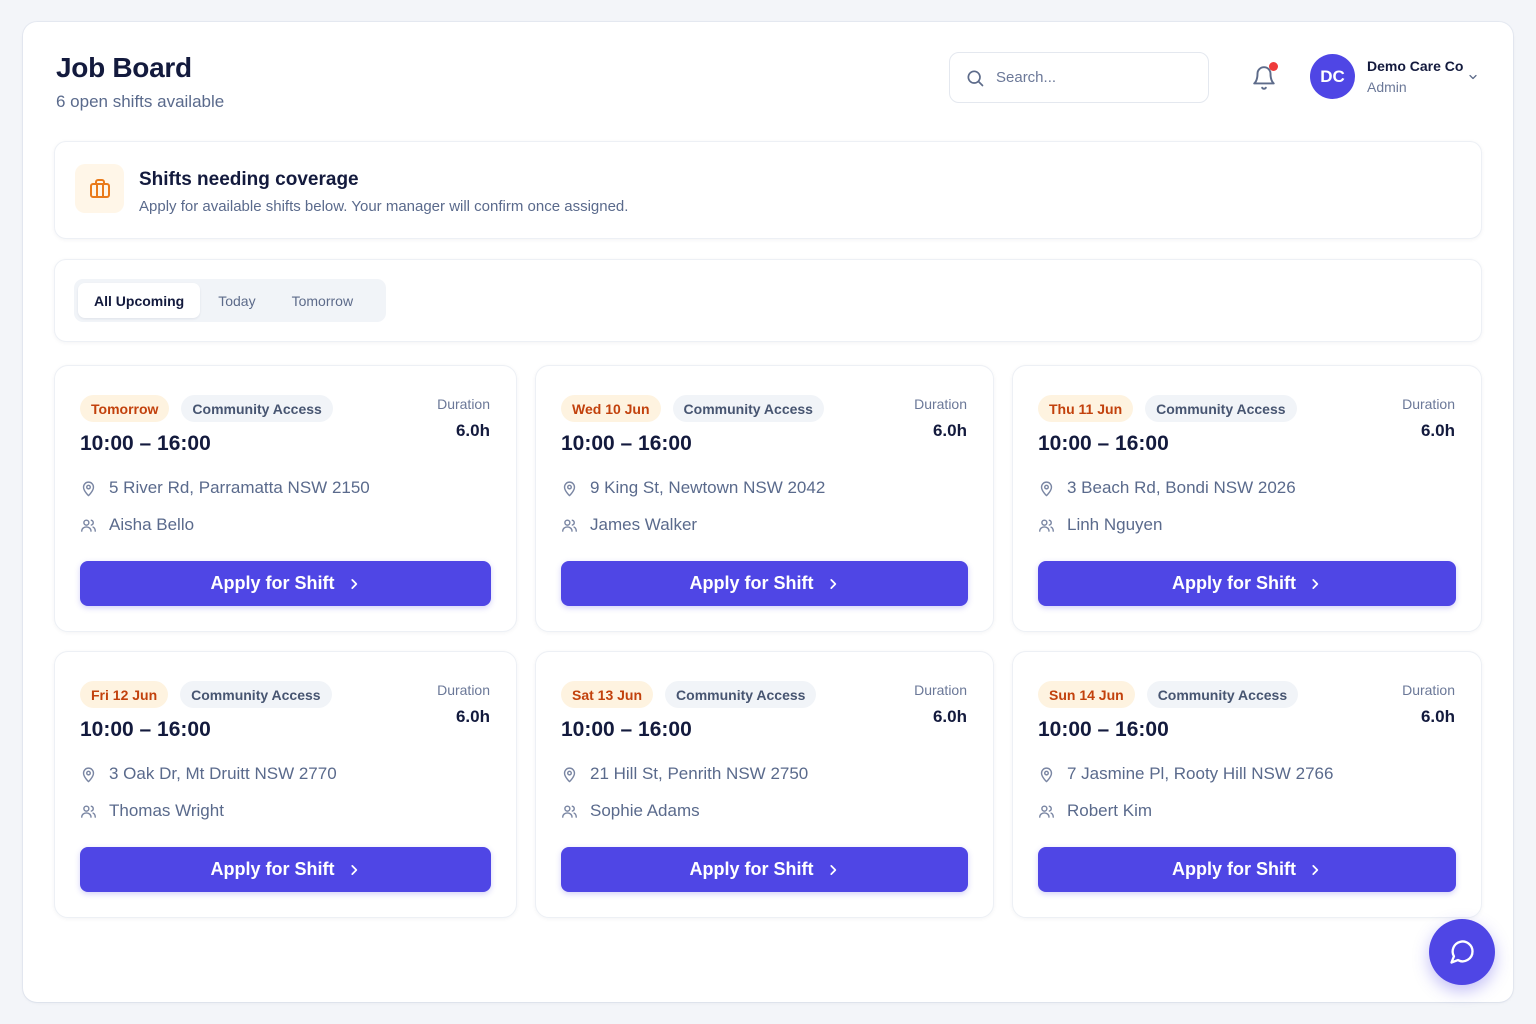  What do you see at coordinates (140, 82) in the screenshot?
I see `page-header: Job Board 6 open shifts available` at bounding box center [140, 82].